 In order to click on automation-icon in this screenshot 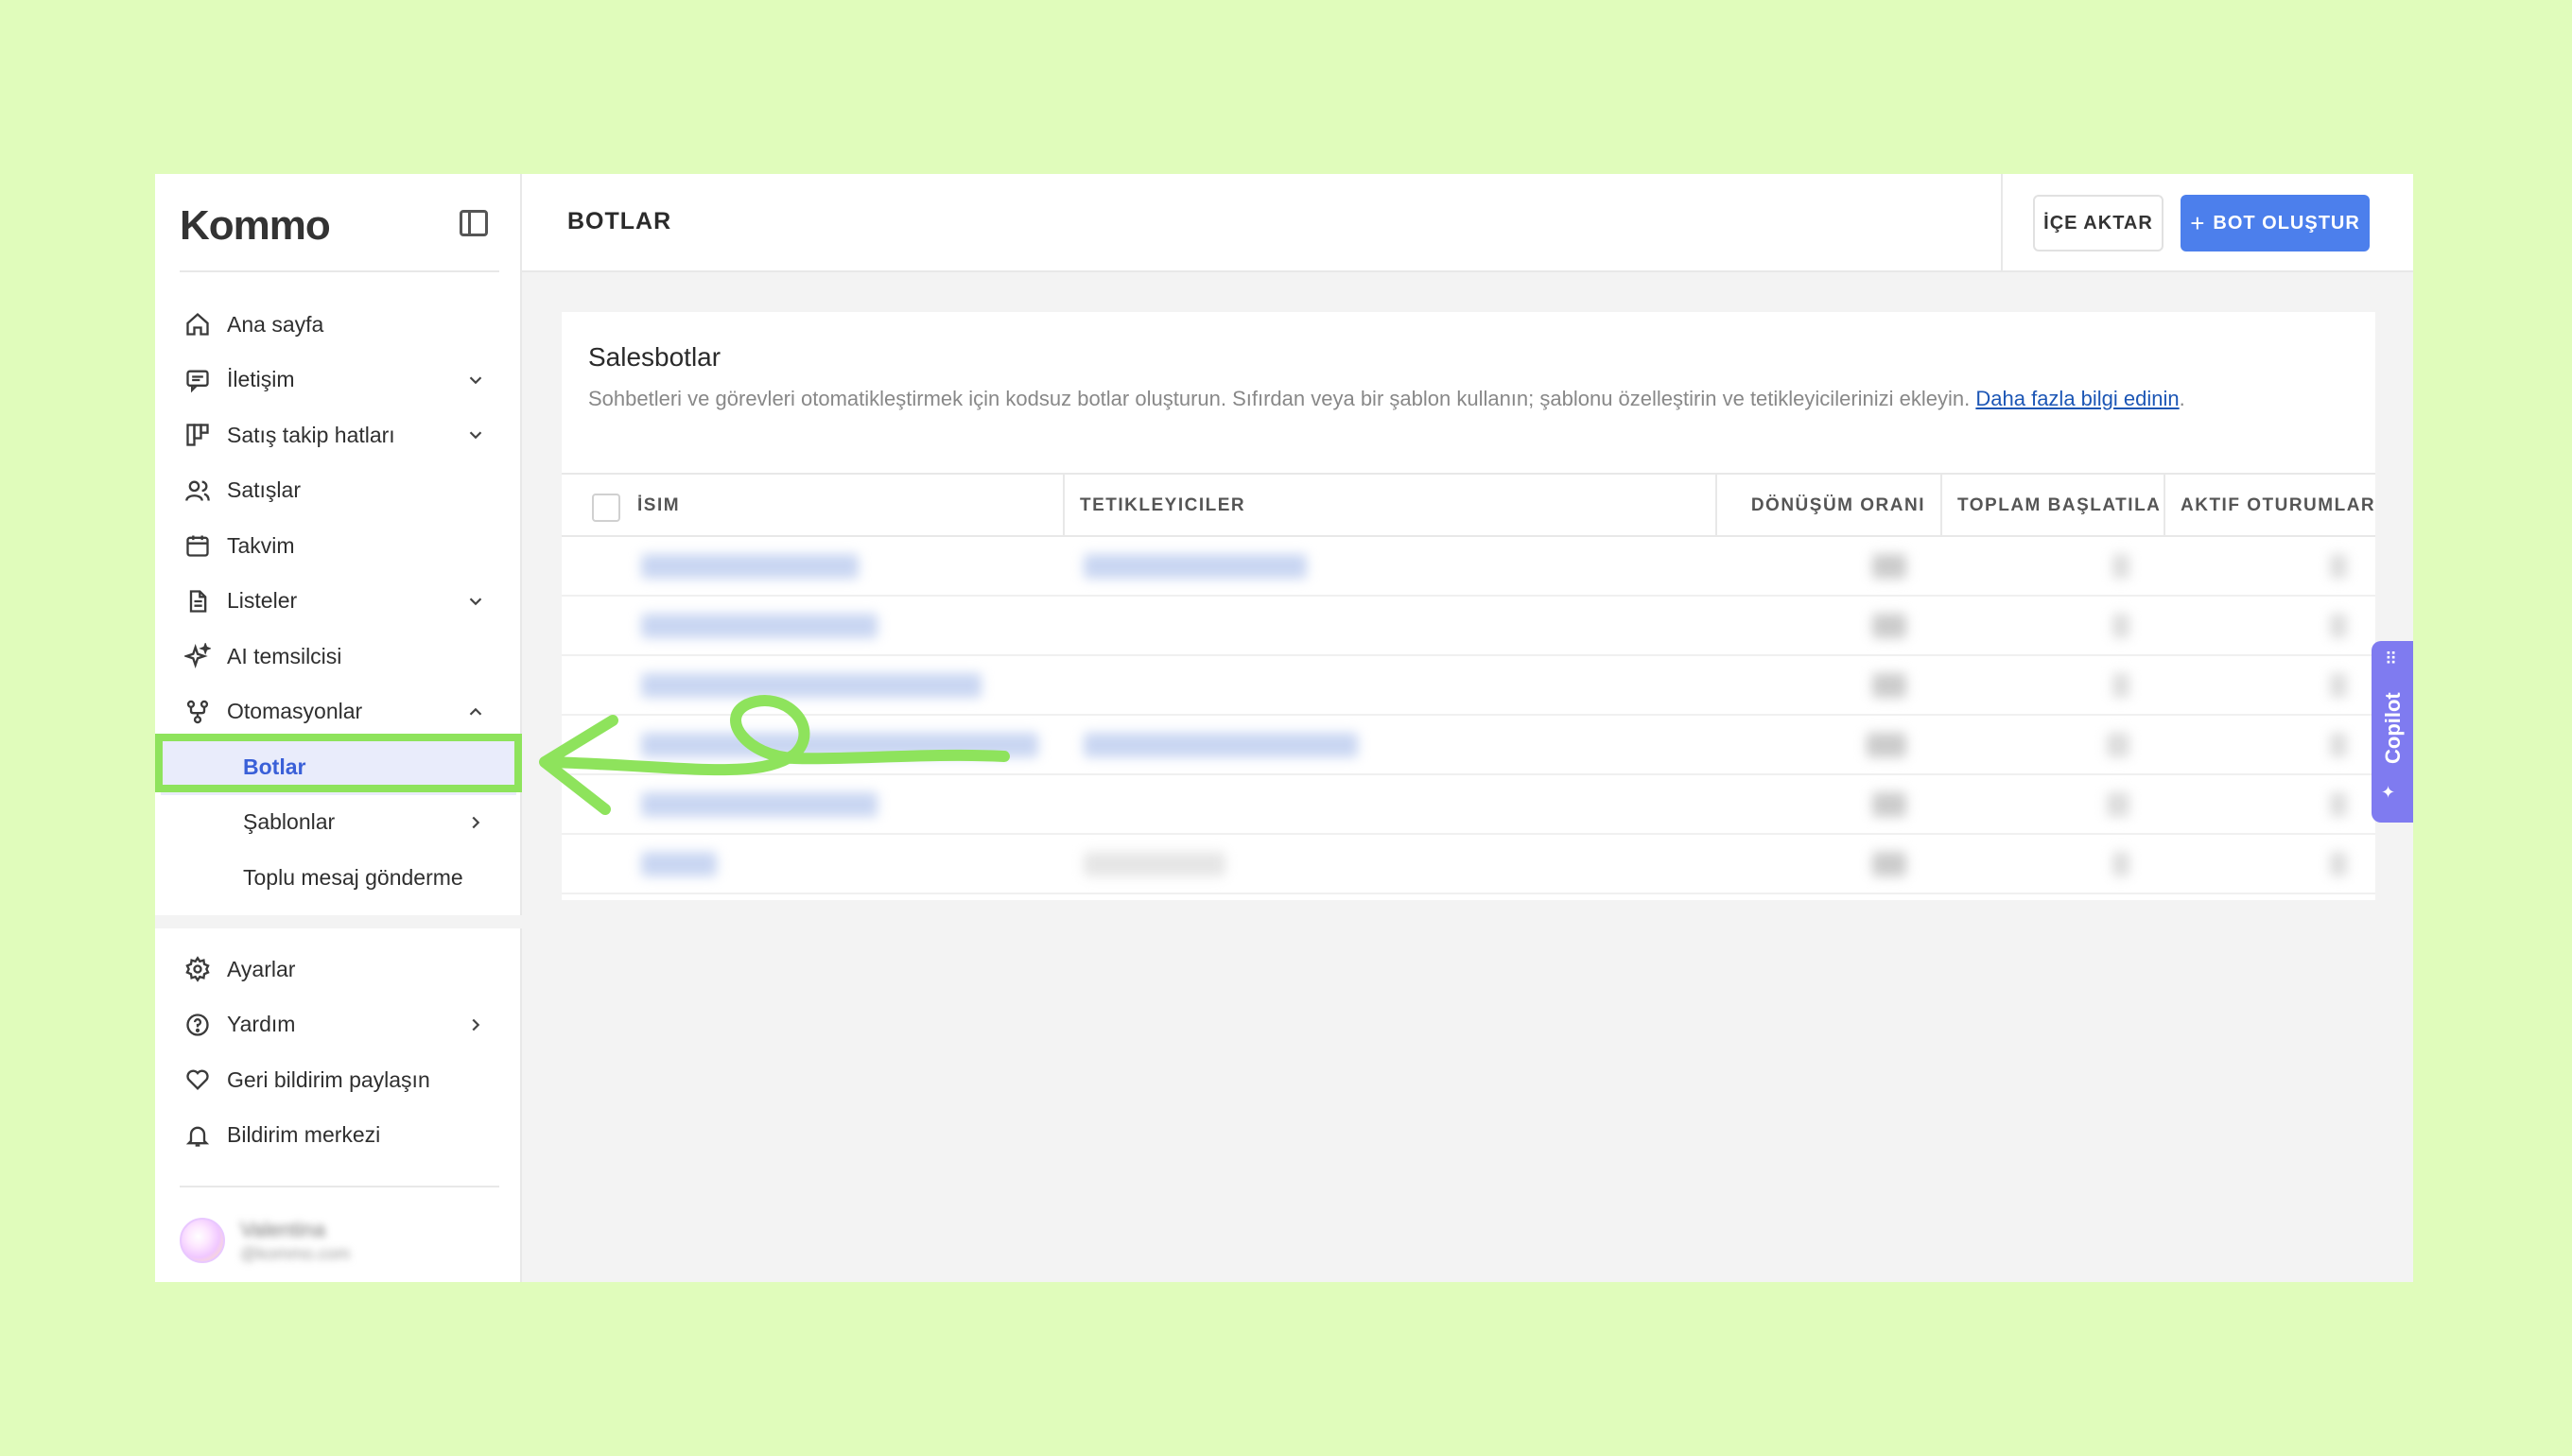, I will do `click(197, 712)`.